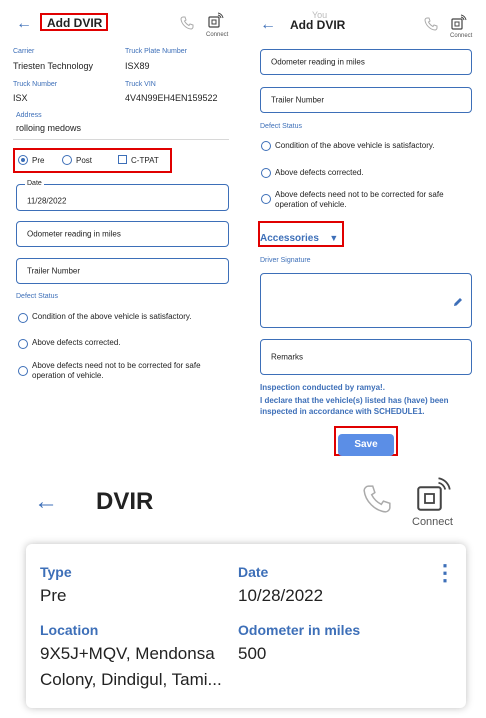  I want to click on truck-number-value: ISX, so click(20, 98).